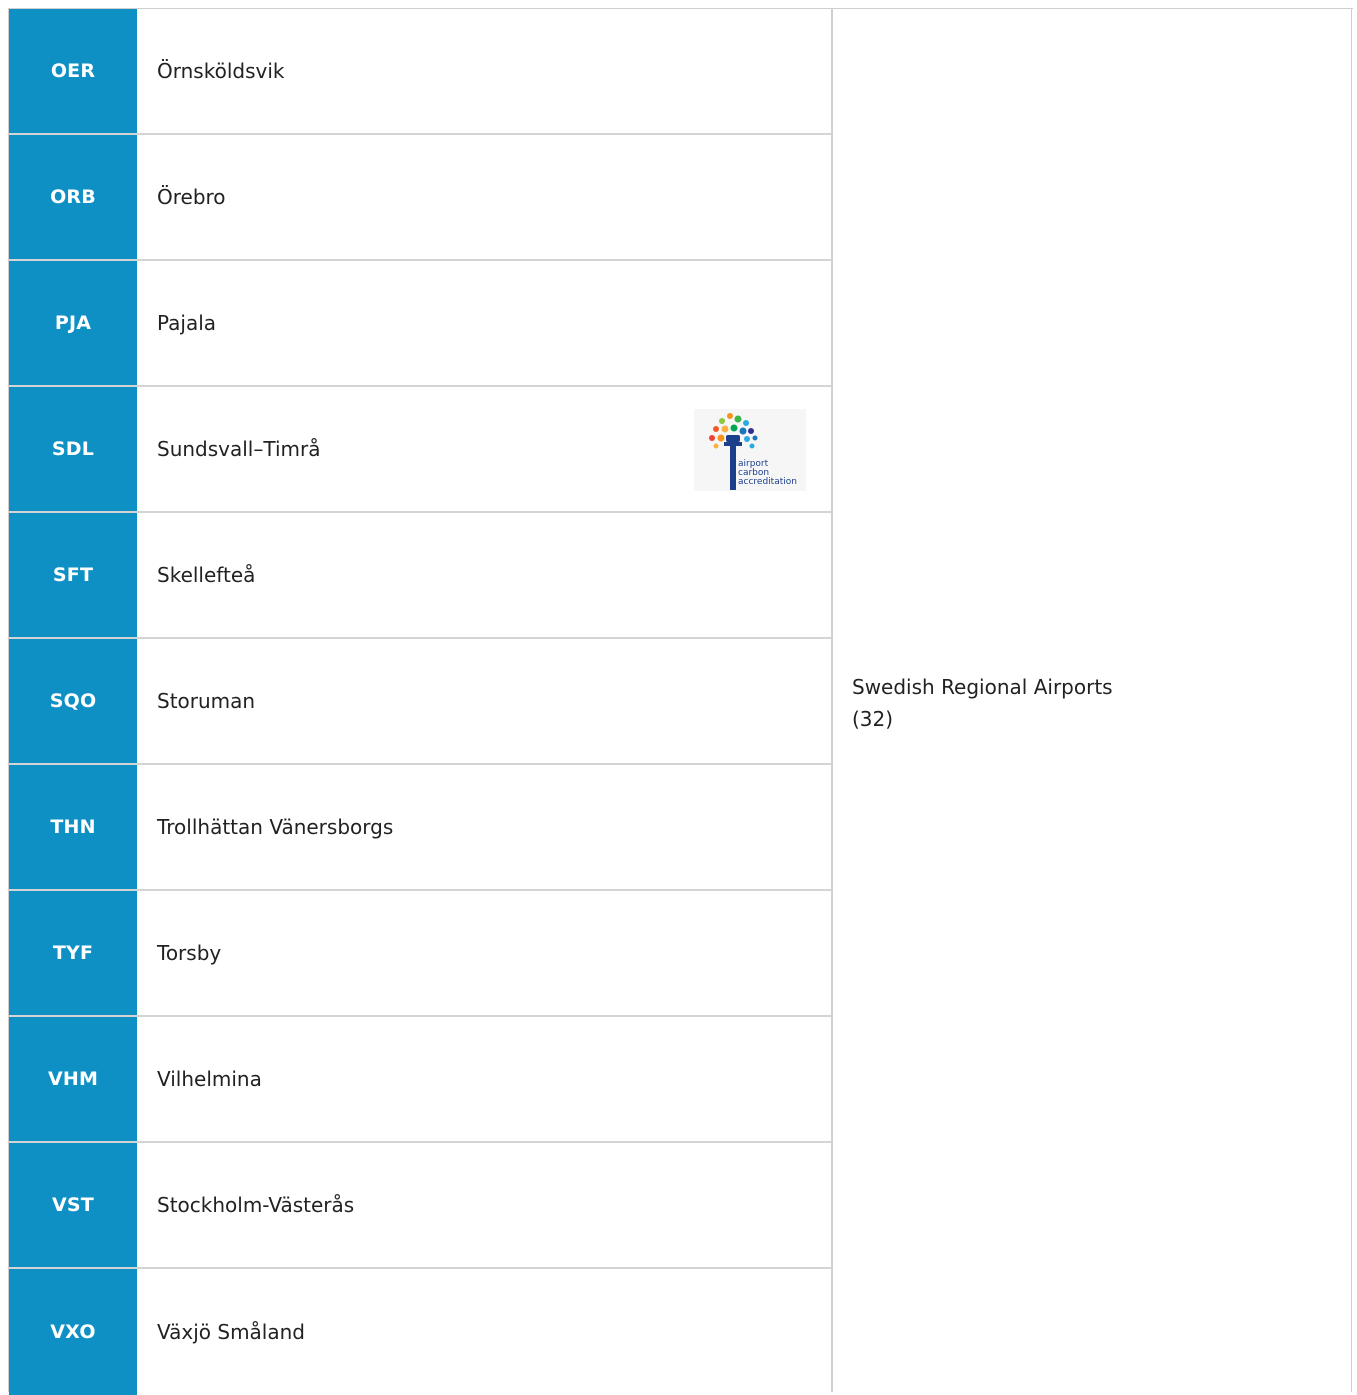  What do you see at coordinates (420, 954) in the screenshot?
I see `table-row: TYF Torsby` at bounding box center [420, 954].